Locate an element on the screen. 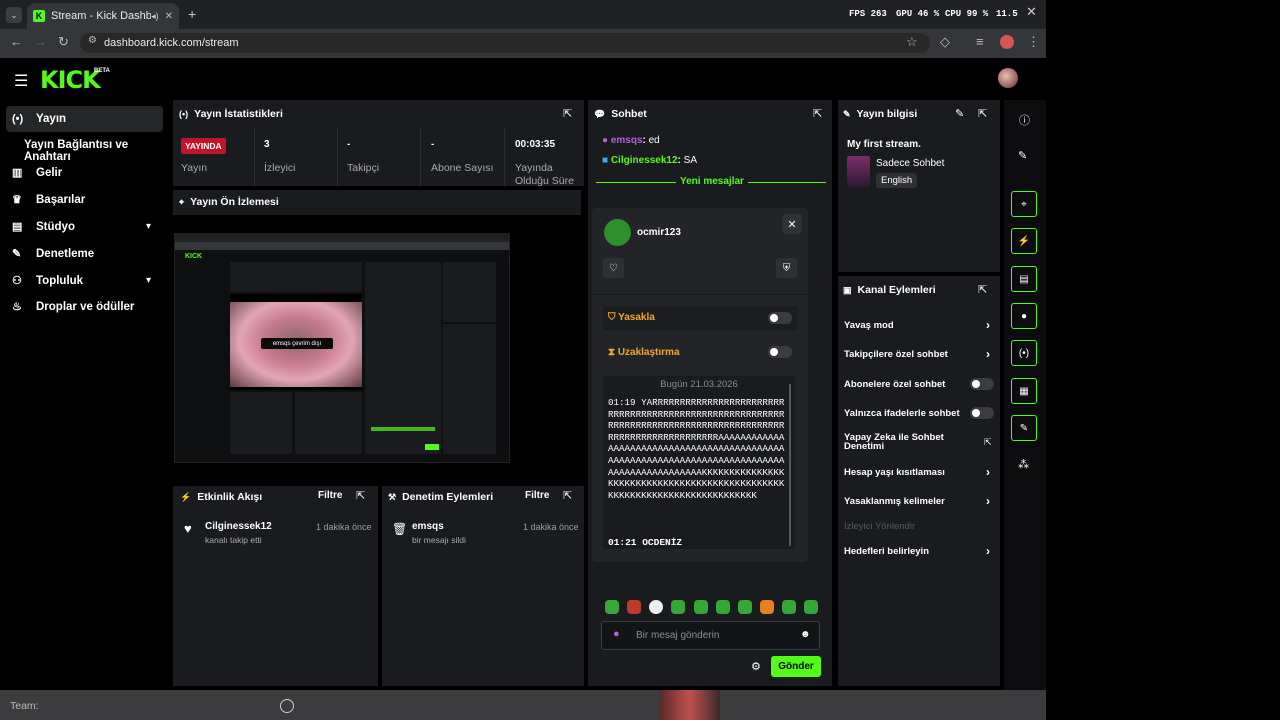 This screenshot has width=1280, height=720. ban-label: ⛉ Yasakla is located at coordinates (631, 317).